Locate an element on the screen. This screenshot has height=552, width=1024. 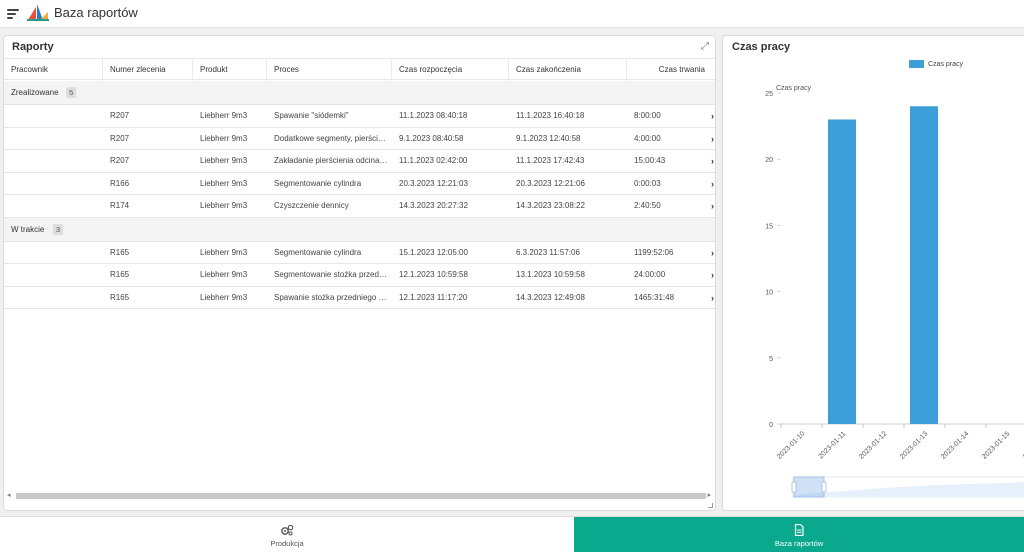
cell-start: 11.1.2023 08:40:18 is located at coordinates (433, 115).